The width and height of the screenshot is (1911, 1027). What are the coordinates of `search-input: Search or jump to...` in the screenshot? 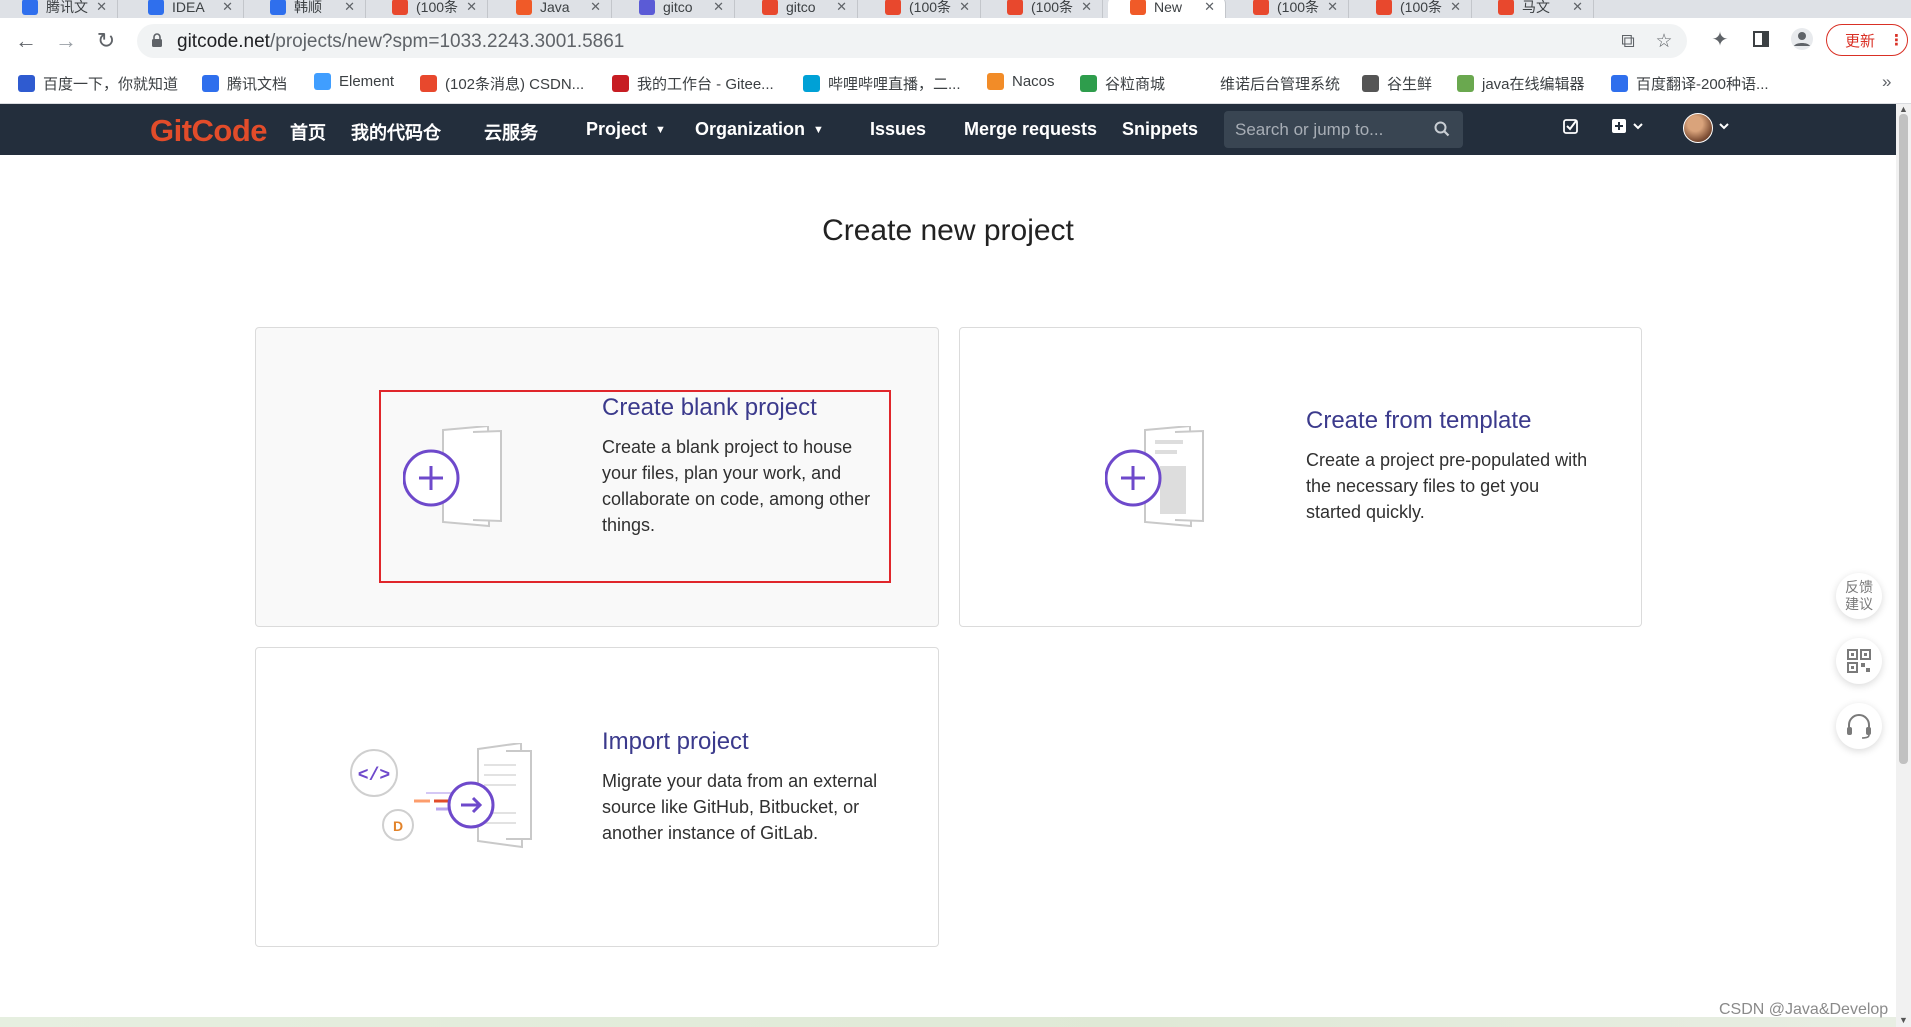 It's located at (1343, 129).